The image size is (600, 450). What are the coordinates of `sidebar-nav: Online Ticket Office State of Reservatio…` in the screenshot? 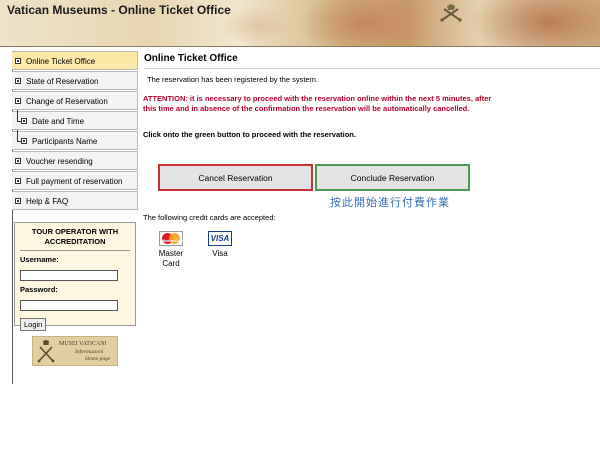 It's located at (75, 131).